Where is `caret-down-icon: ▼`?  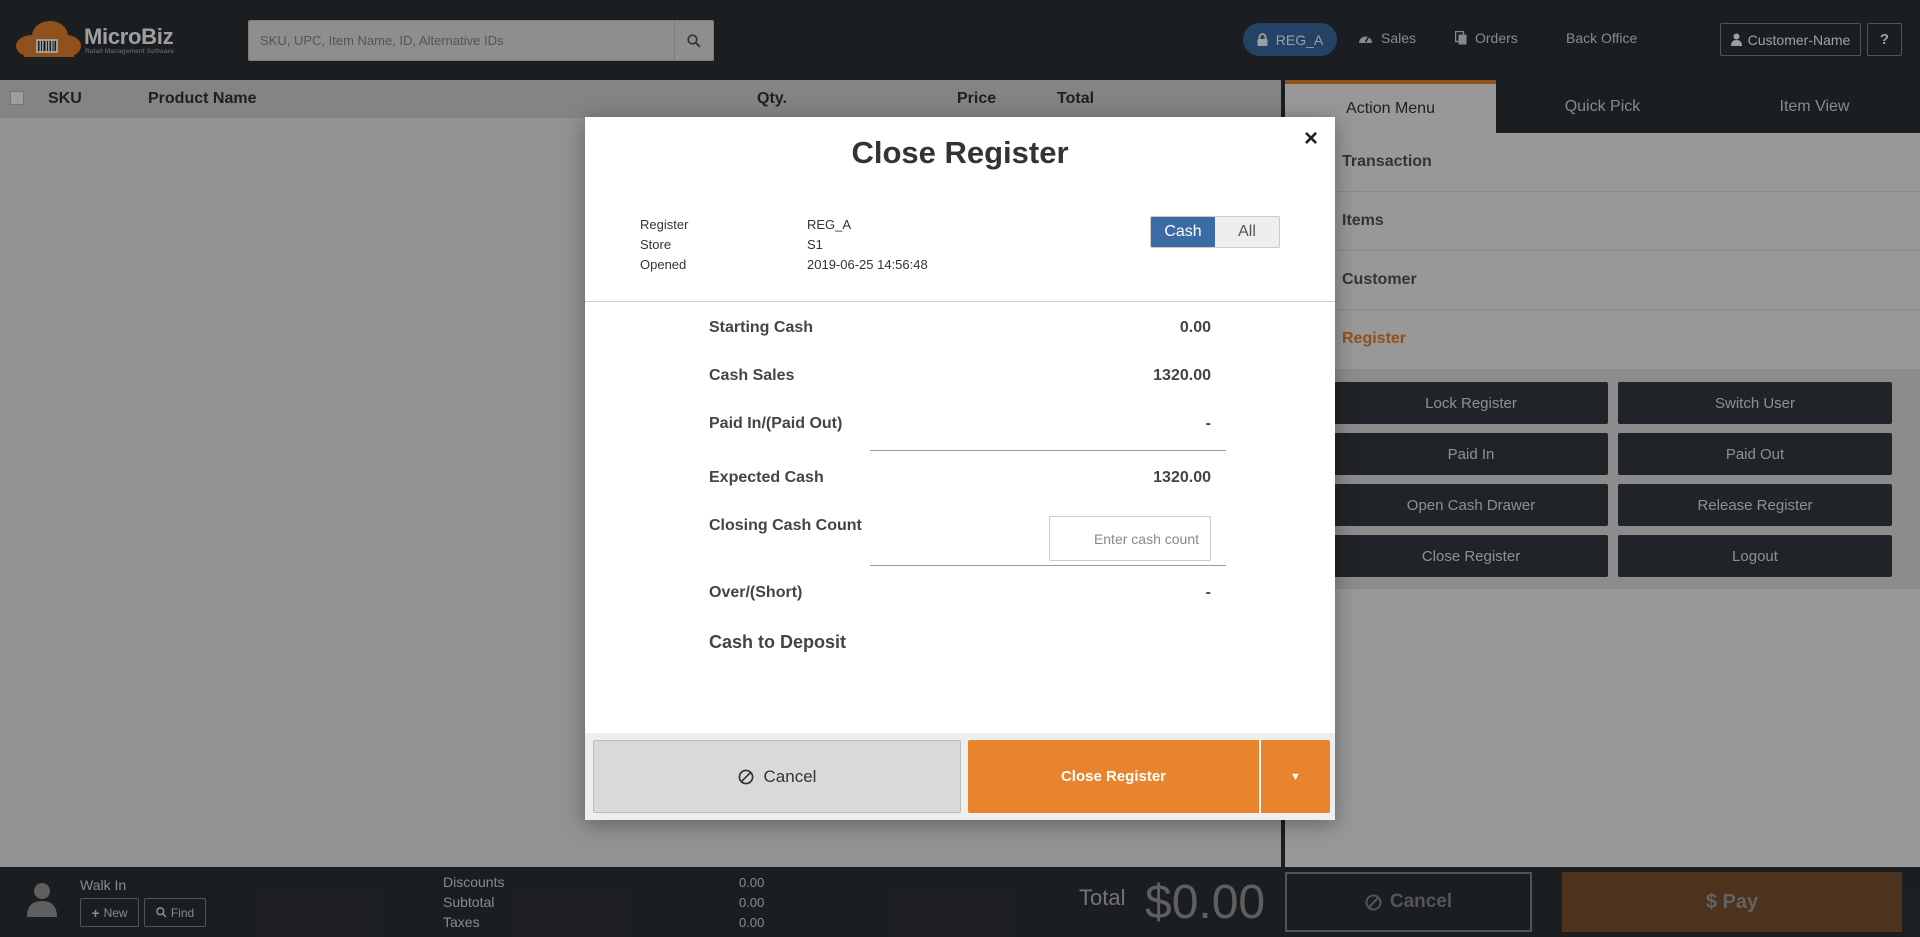 caret-down-icon: ▼ is located at coordinates (1295, 776).